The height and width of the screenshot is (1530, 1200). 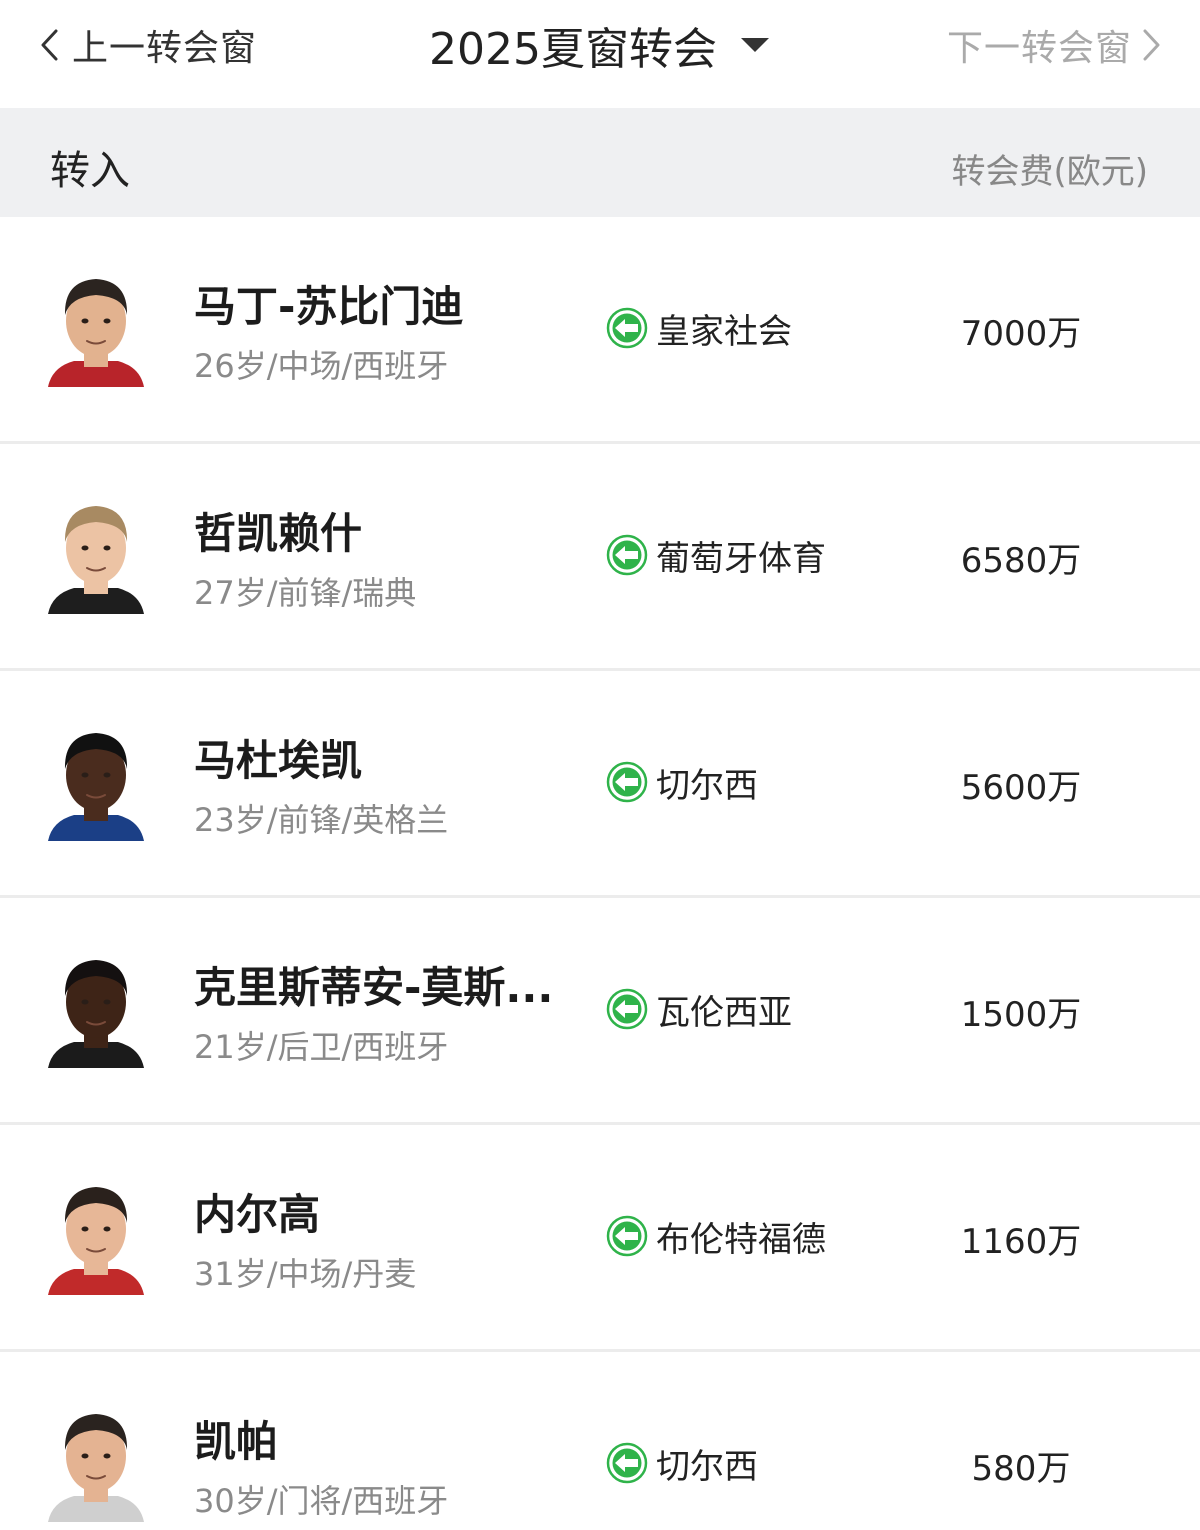 What do you see at coordinates (321, 366) in the screenshot?
I see `player-info: 26岁/中场/西班牙` at bounding box center [321, 366].